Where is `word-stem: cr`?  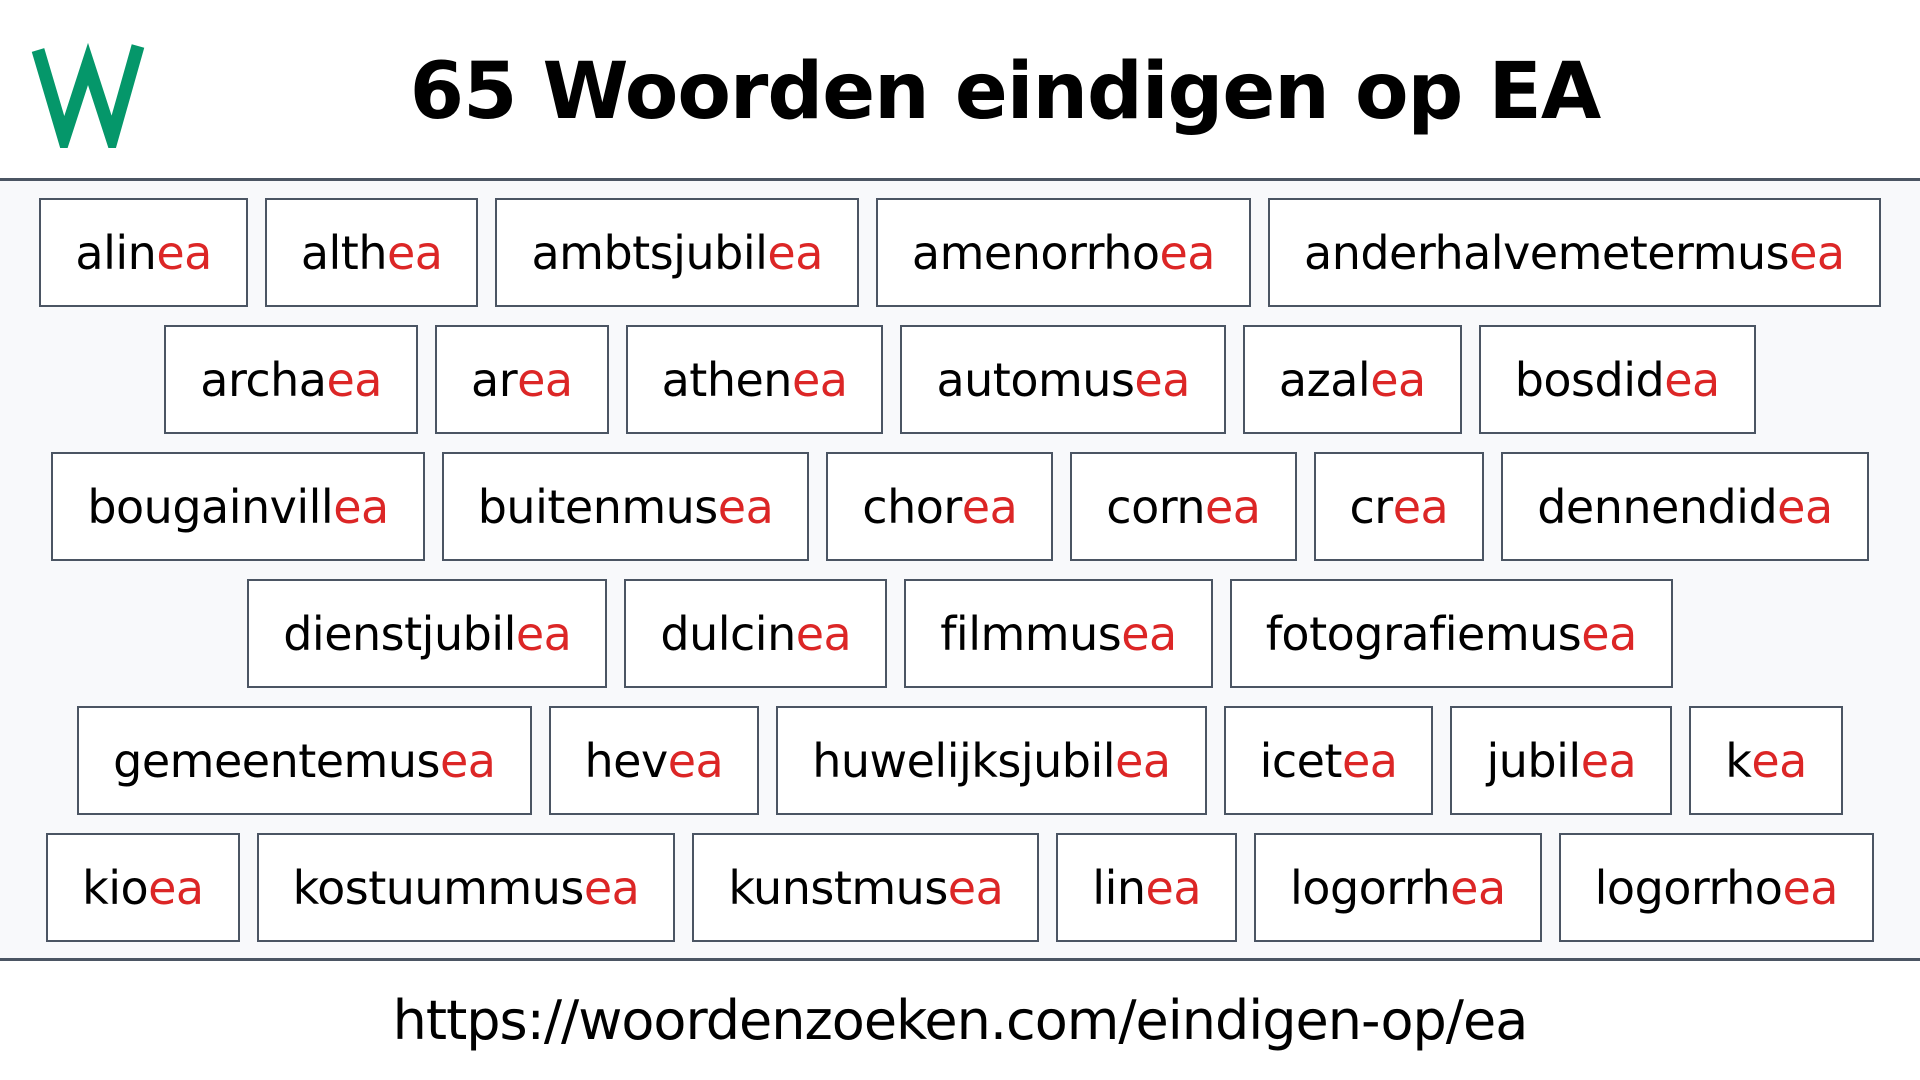 word-stem: cr is located at coordinates (1371, 506).